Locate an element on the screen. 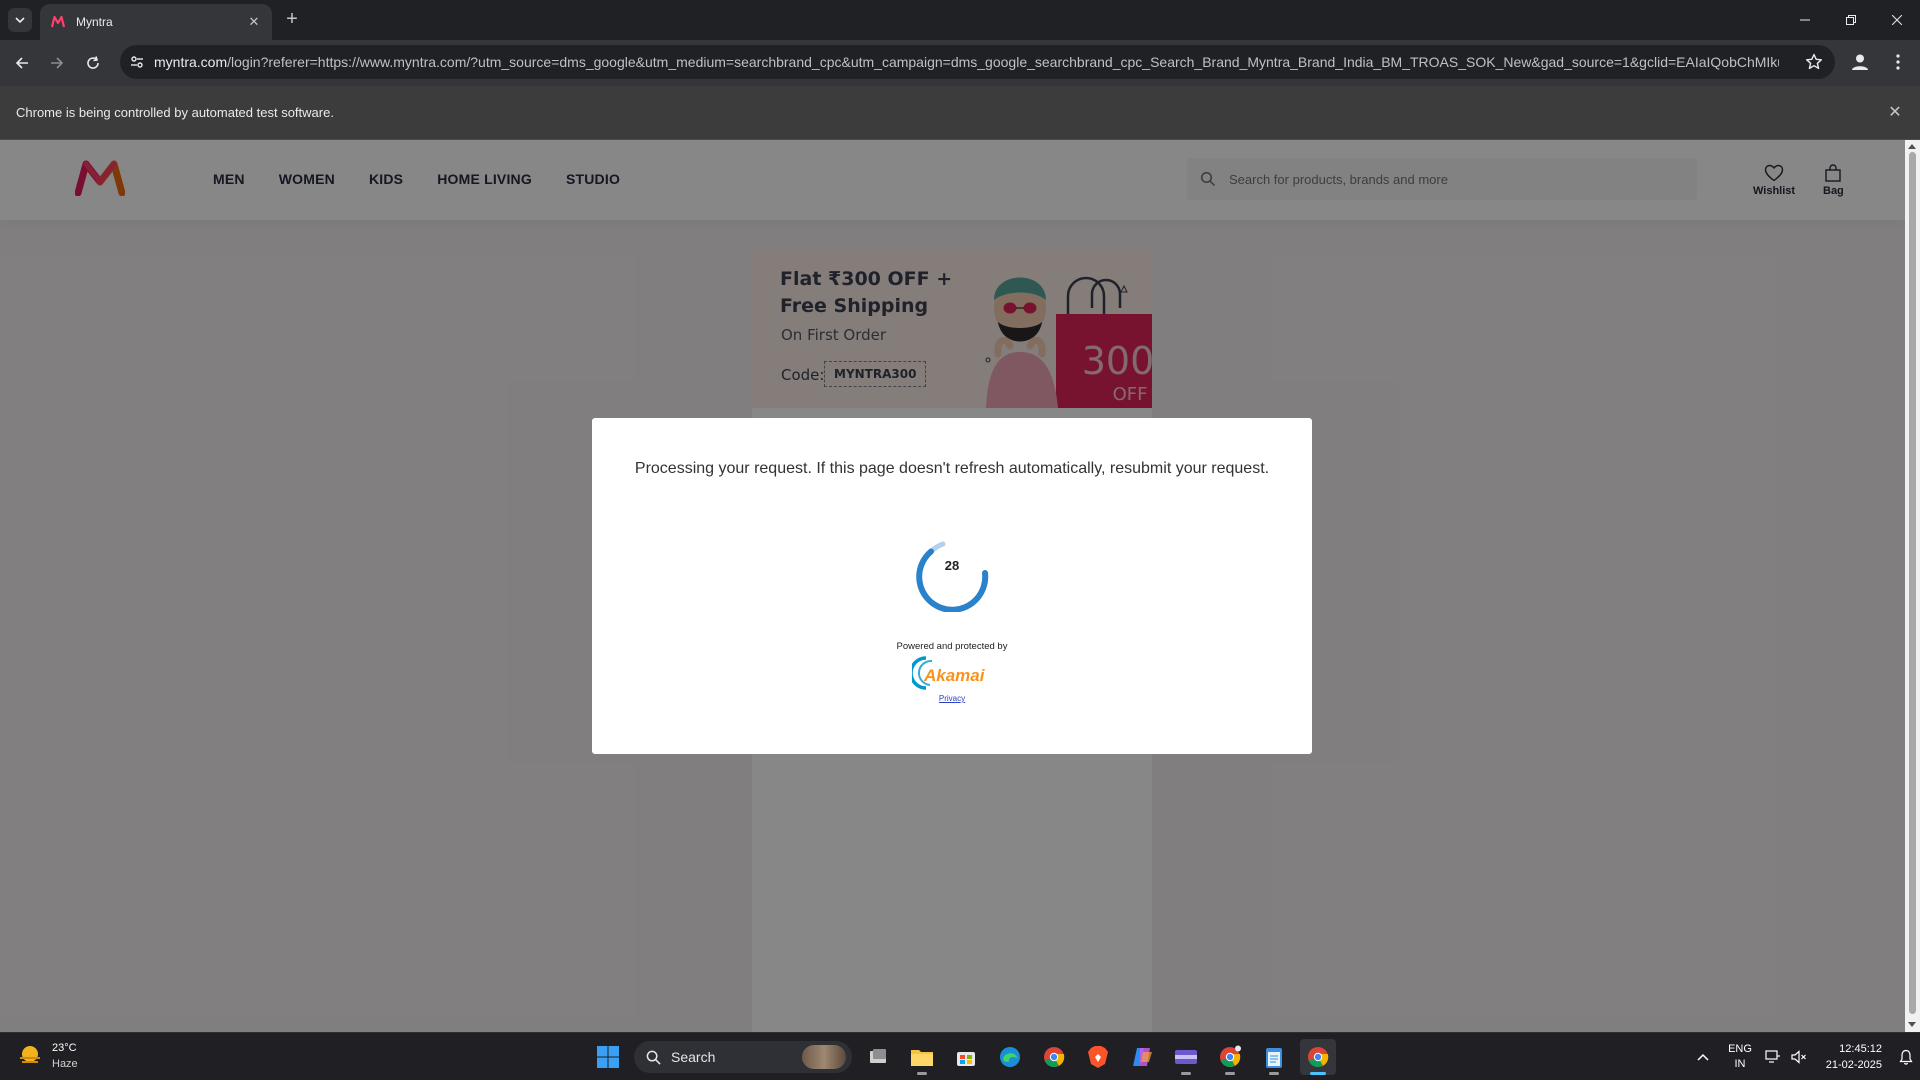  restore-button is located at coordinates (1851, 20).